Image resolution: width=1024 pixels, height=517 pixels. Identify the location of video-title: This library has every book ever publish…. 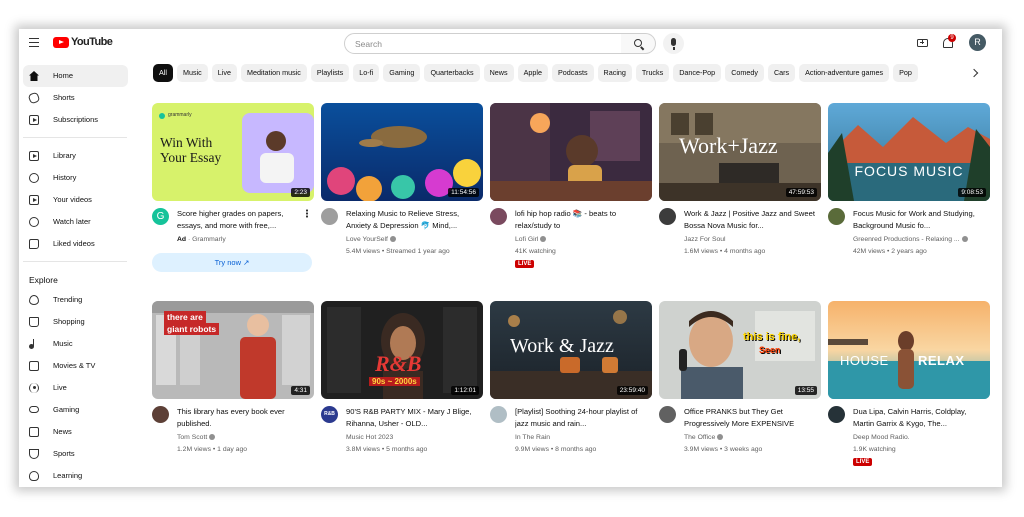
(244, 417).